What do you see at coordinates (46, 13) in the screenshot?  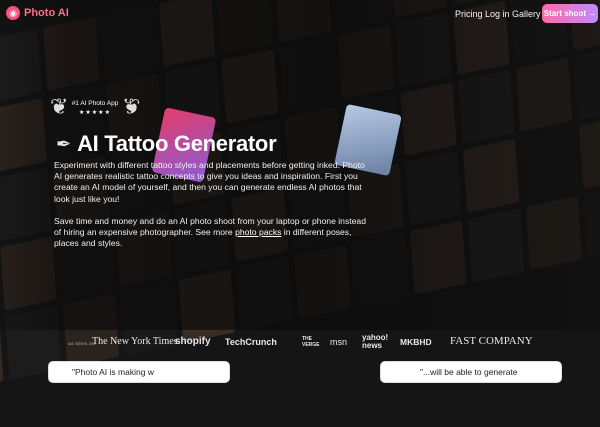 I see `brand-name: Photo AI` at bounding box center [46, 13].